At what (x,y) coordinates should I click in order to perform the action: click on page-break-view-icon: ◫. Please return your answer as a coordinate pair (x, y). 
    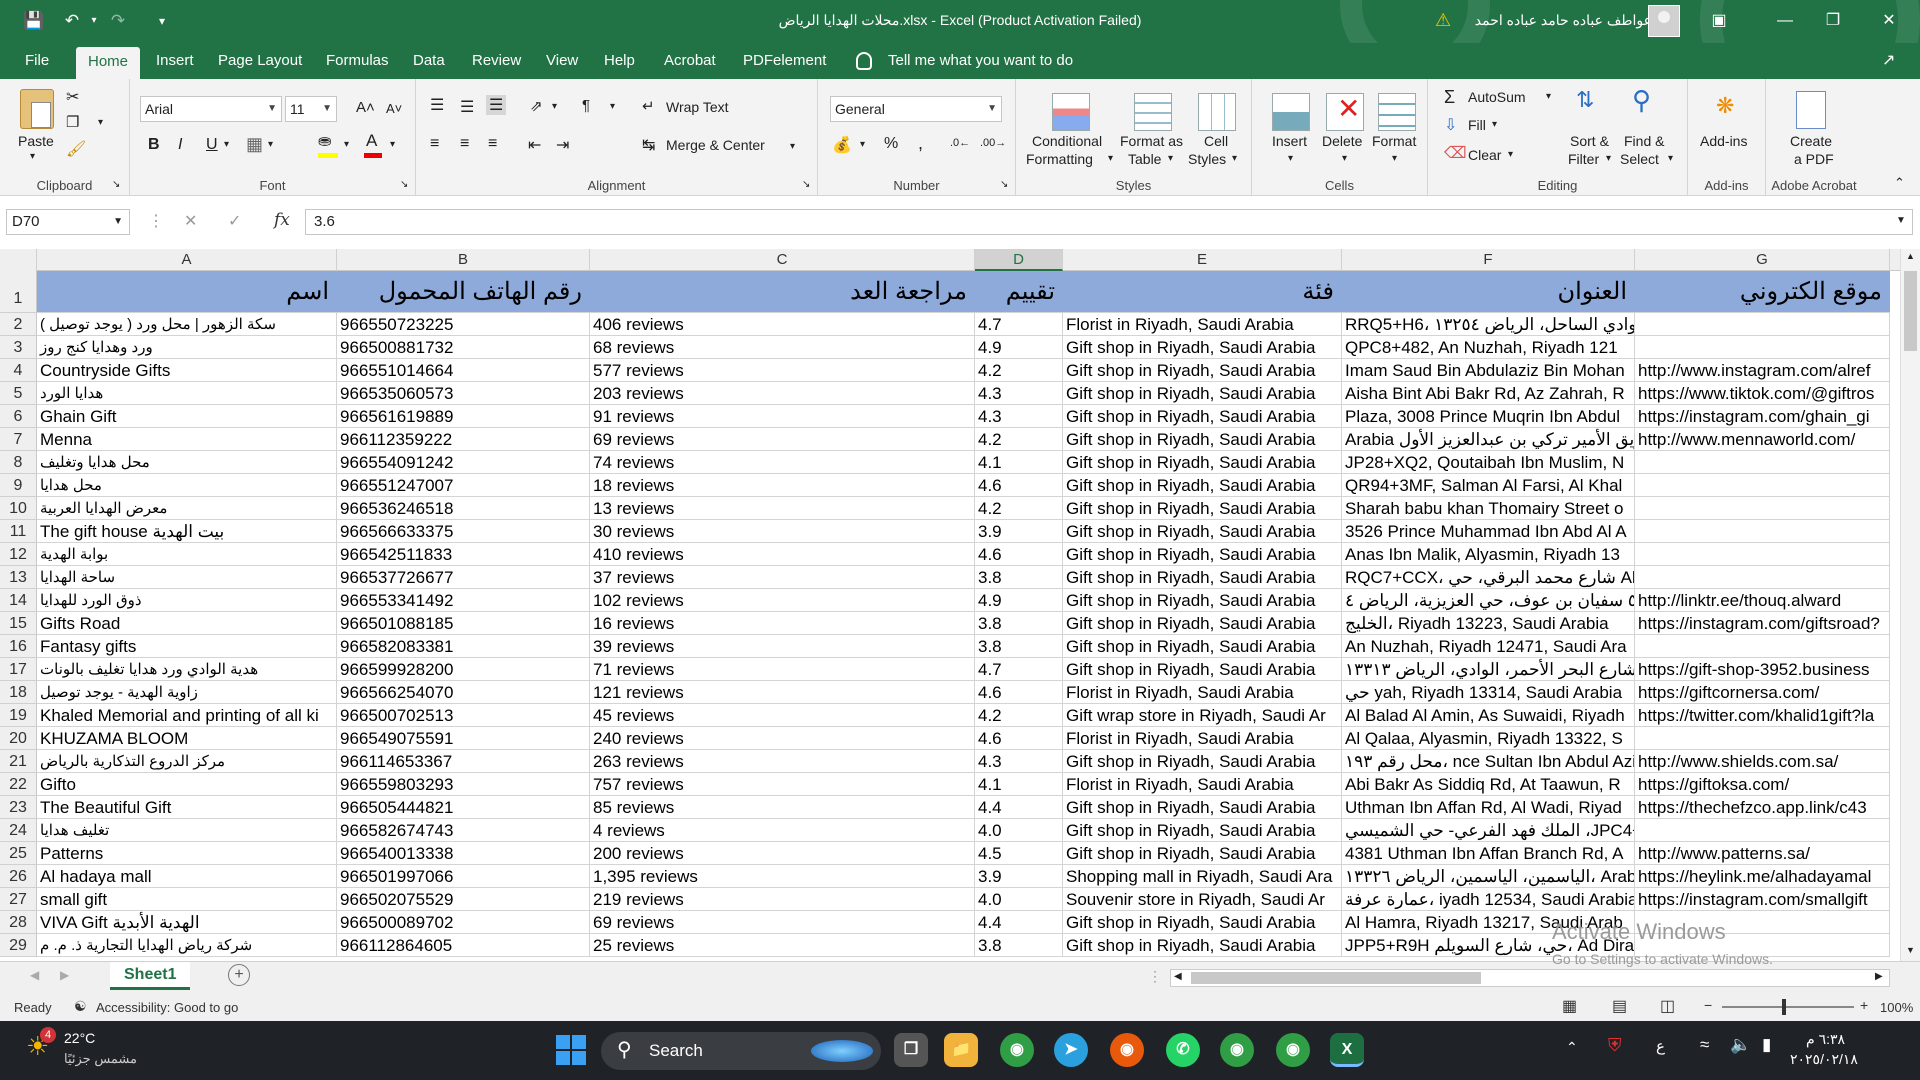
    Looking at the image, I should click on (1667, 1006).